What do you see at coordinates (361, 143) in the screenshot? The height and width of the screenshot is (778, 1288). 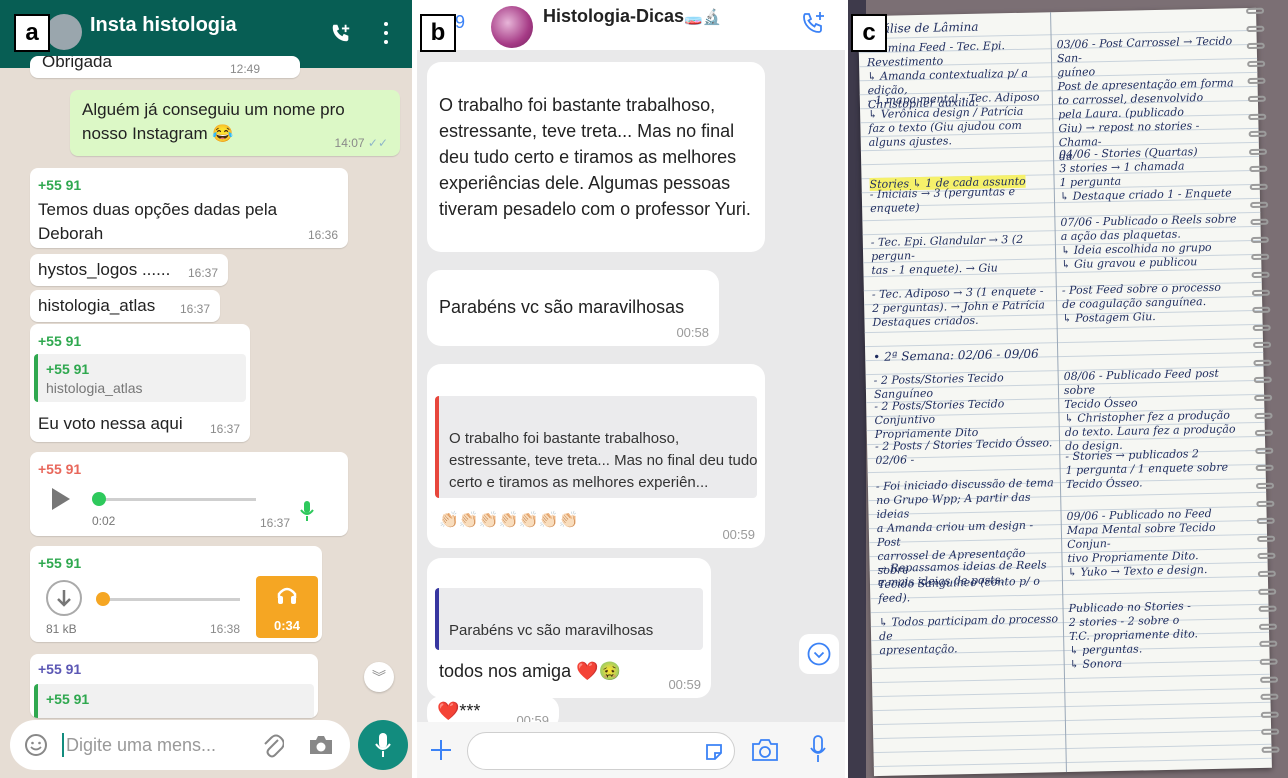 I see `message-time: 14:07 ✓✓` at bounding box center [361, 143].